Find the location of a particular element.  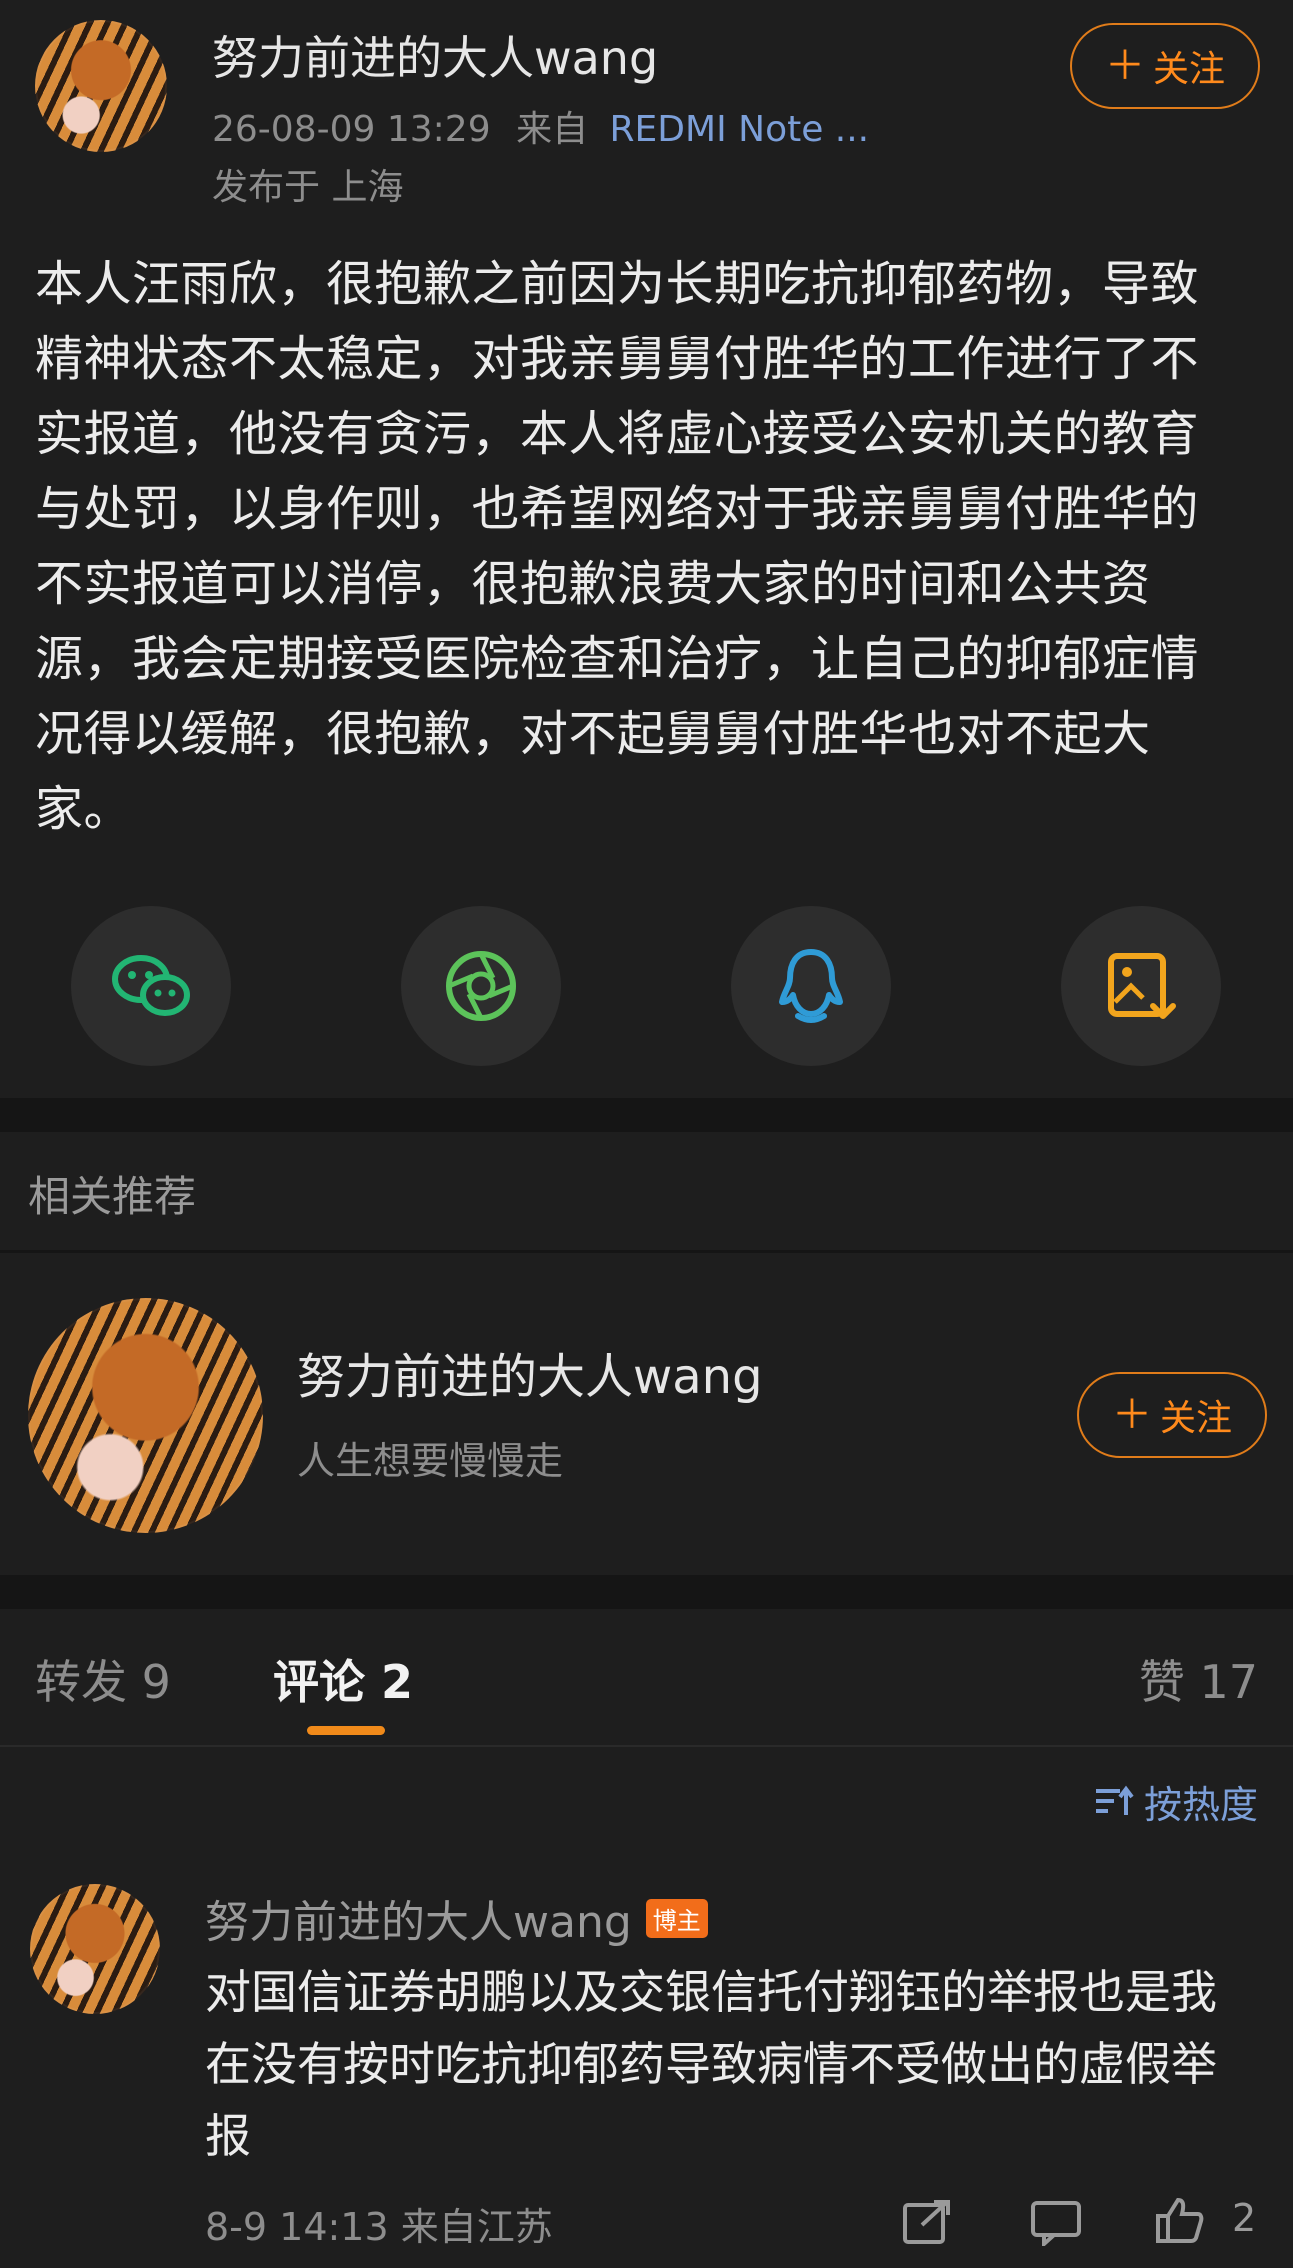

comment-author-avatar is located at coordinates (95, 1949).